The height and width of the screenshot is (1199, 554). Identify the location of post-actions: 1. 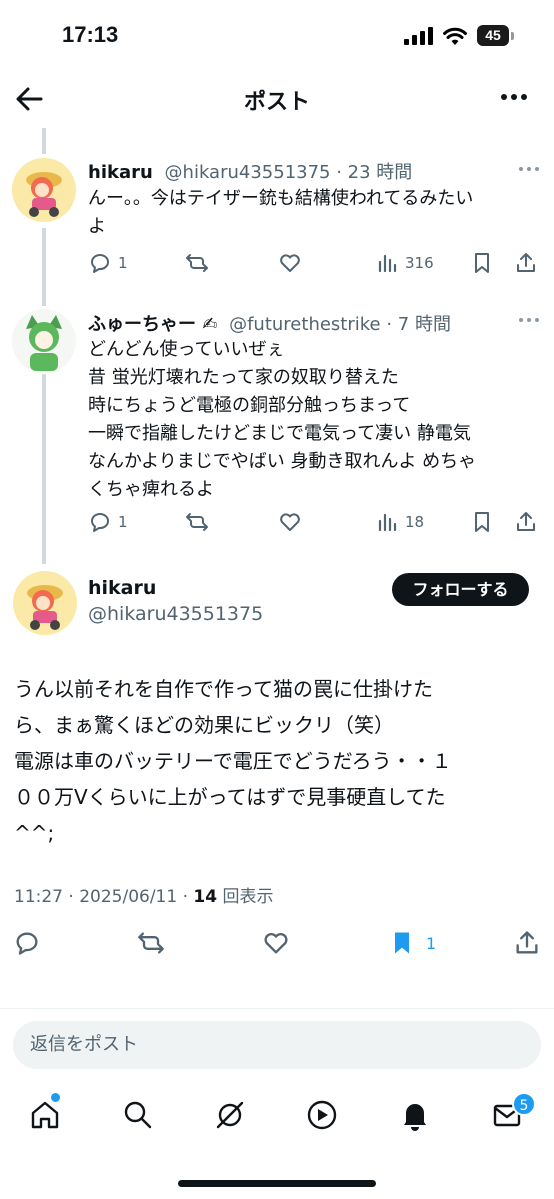
(277, 943).